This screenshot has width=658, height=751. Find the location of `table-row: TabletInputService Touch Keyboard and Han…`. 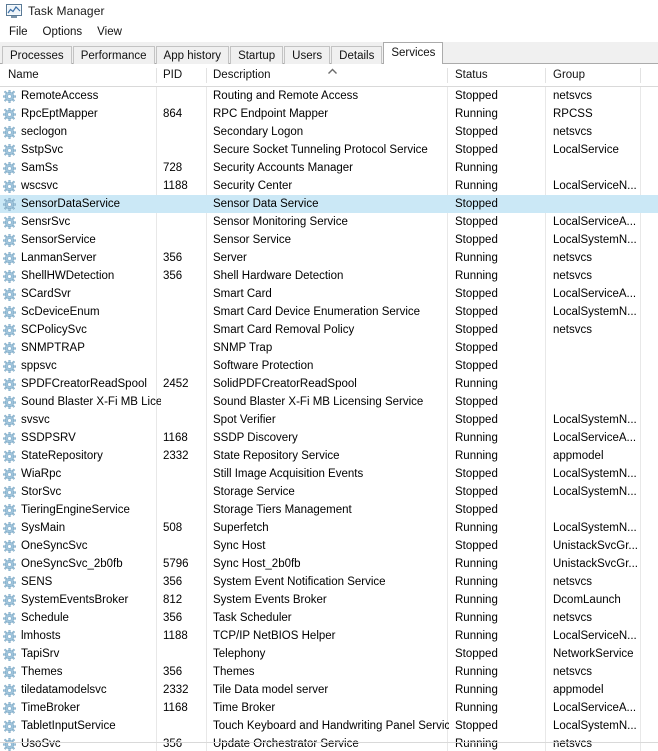

table-row: TabletInputService Touch Keyboard and Han… is located at coordinates (329, 726).